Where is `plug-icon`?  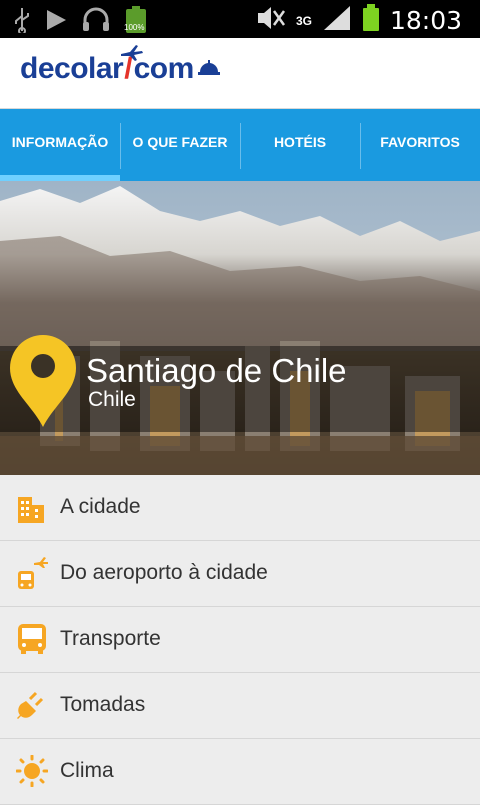
plug-icon is located at coordinates (32, 705).